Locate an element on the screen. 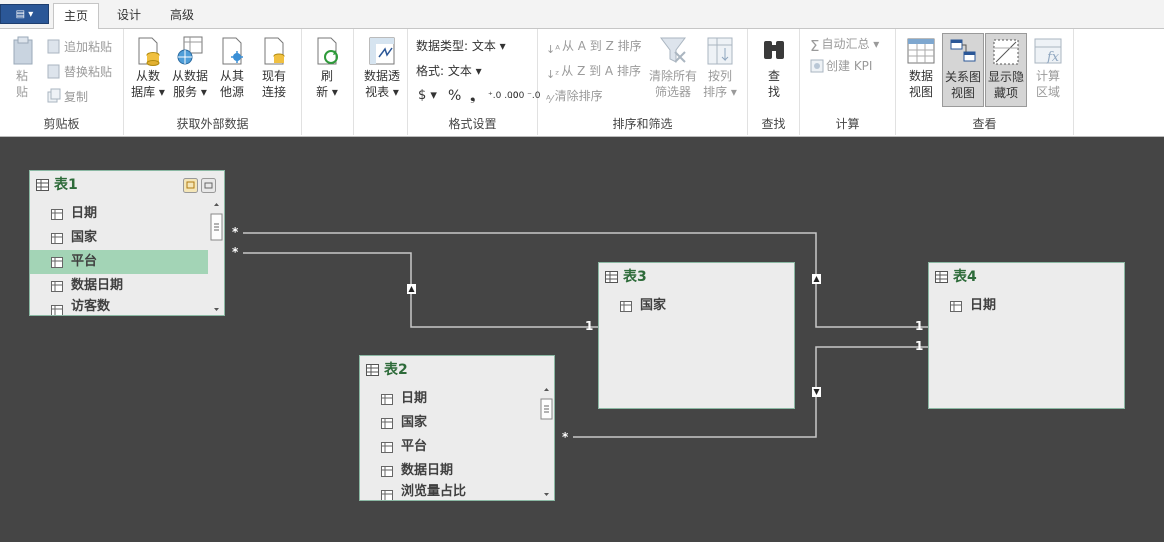 This screenshot has height=542, width=1164. field-row: 平台 is located at coordinates (449, 447).